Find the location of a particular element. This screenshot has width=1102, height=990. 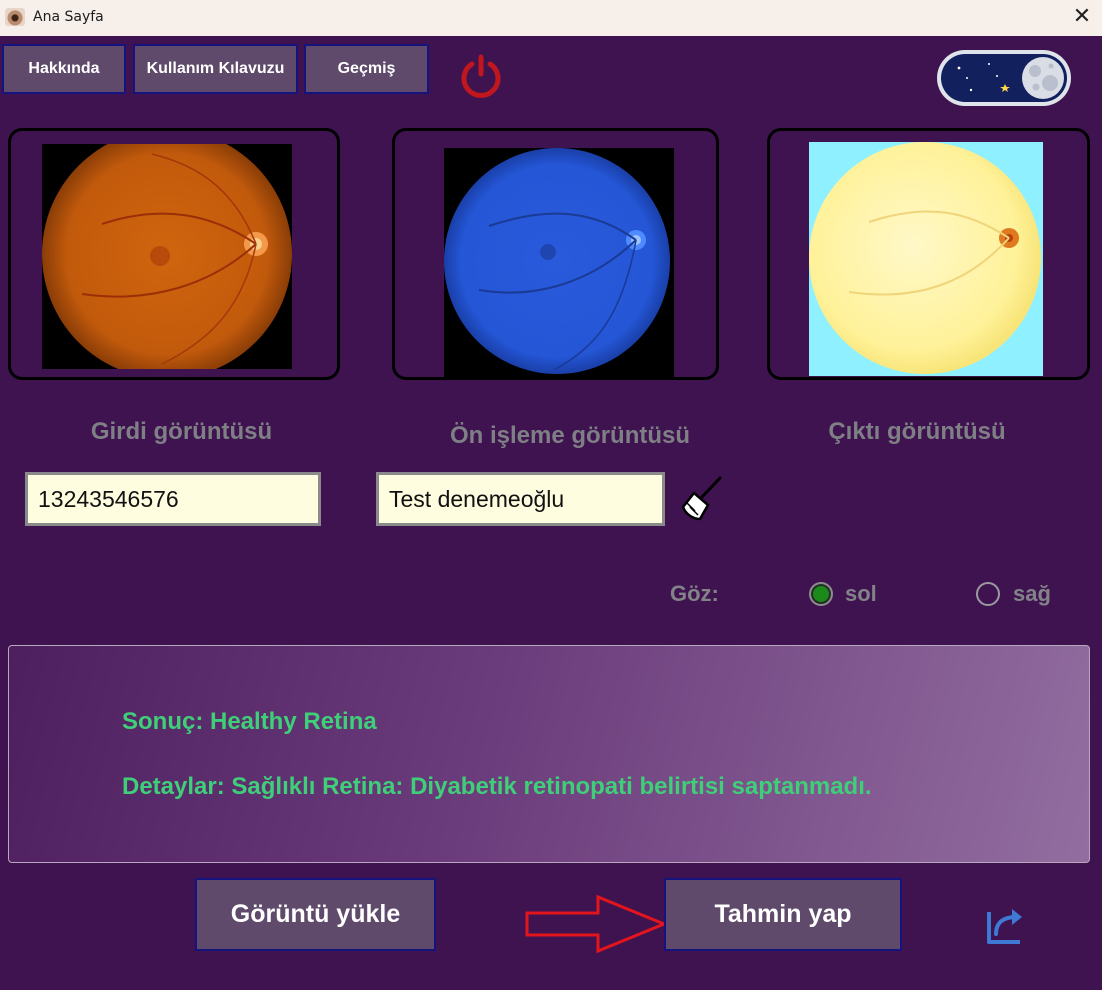

red-arrow-annotation is located at coordinates (596, 924).